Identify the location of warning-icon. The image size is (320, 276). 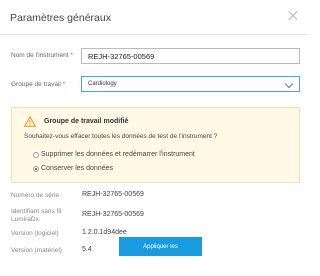
(30, 121).